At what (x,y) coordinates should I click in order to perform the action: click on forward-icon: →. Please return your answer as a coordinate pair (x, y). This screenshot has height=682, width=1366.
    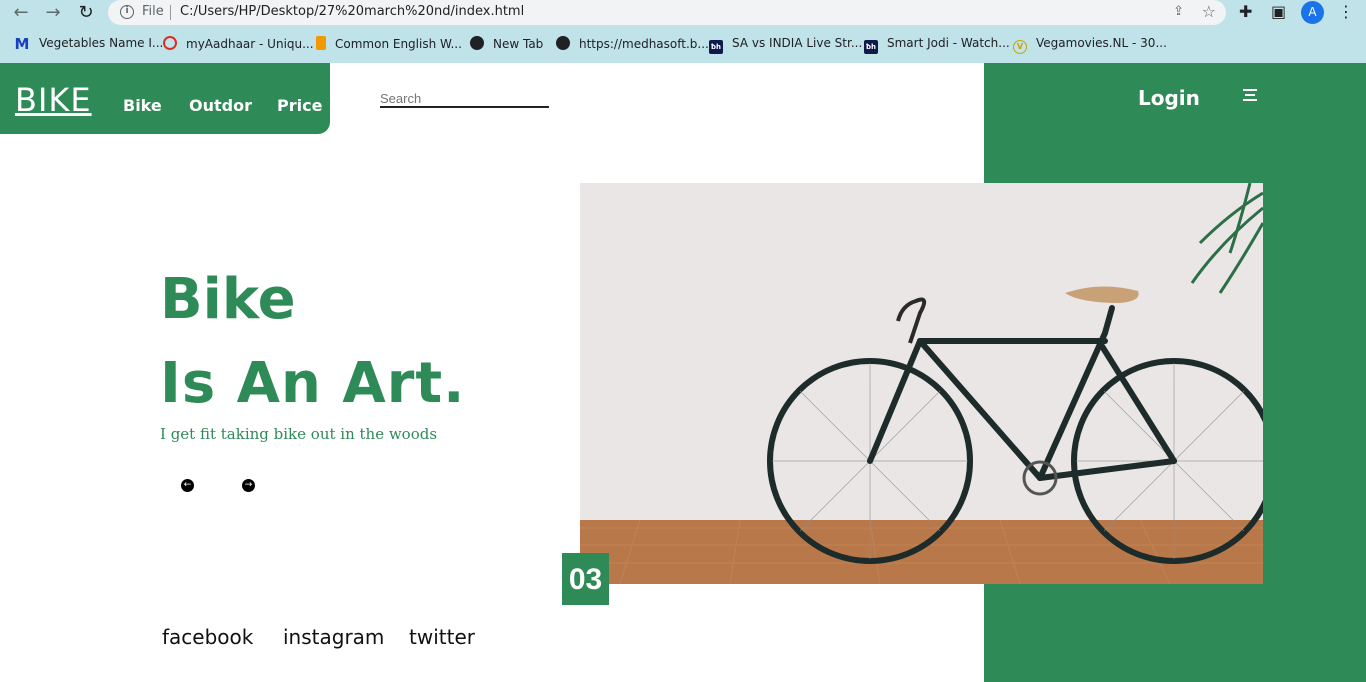
    Looking at the image, I should click on (53, 13).